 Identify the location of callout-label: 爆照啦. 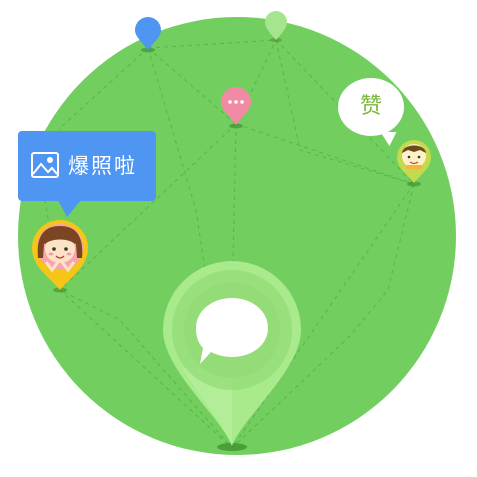
(102, 166).